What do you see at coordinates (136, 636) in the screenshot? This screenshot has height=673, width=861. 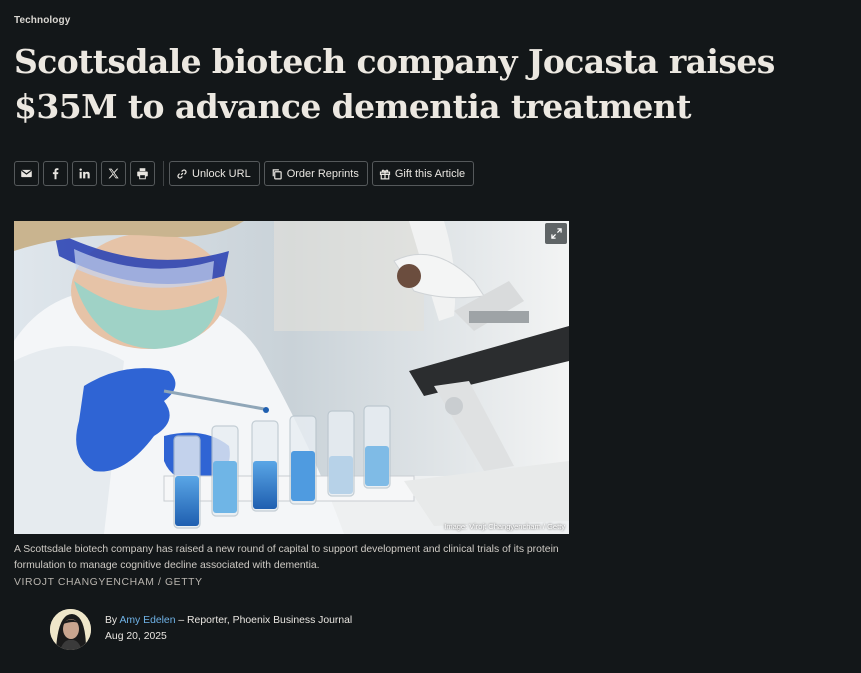 I see `publish-date: Aug 20, 2025` at bounding box center [136, 636].